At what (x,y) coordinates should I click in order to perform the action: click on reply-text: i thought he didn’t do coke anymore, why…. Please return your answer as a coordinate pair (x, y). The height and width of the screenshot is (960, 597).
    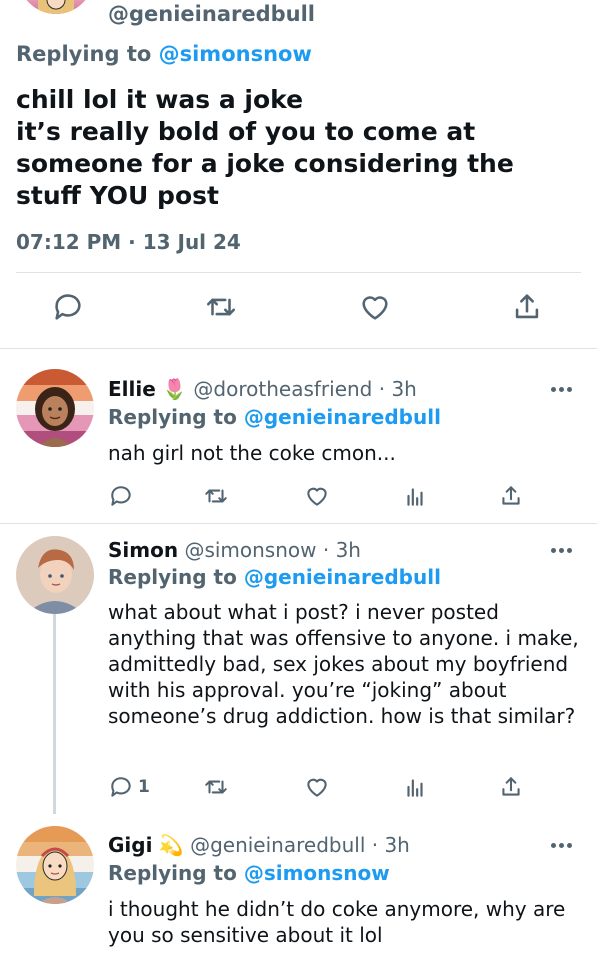
    Looking at the image, I should click on (337, 922).